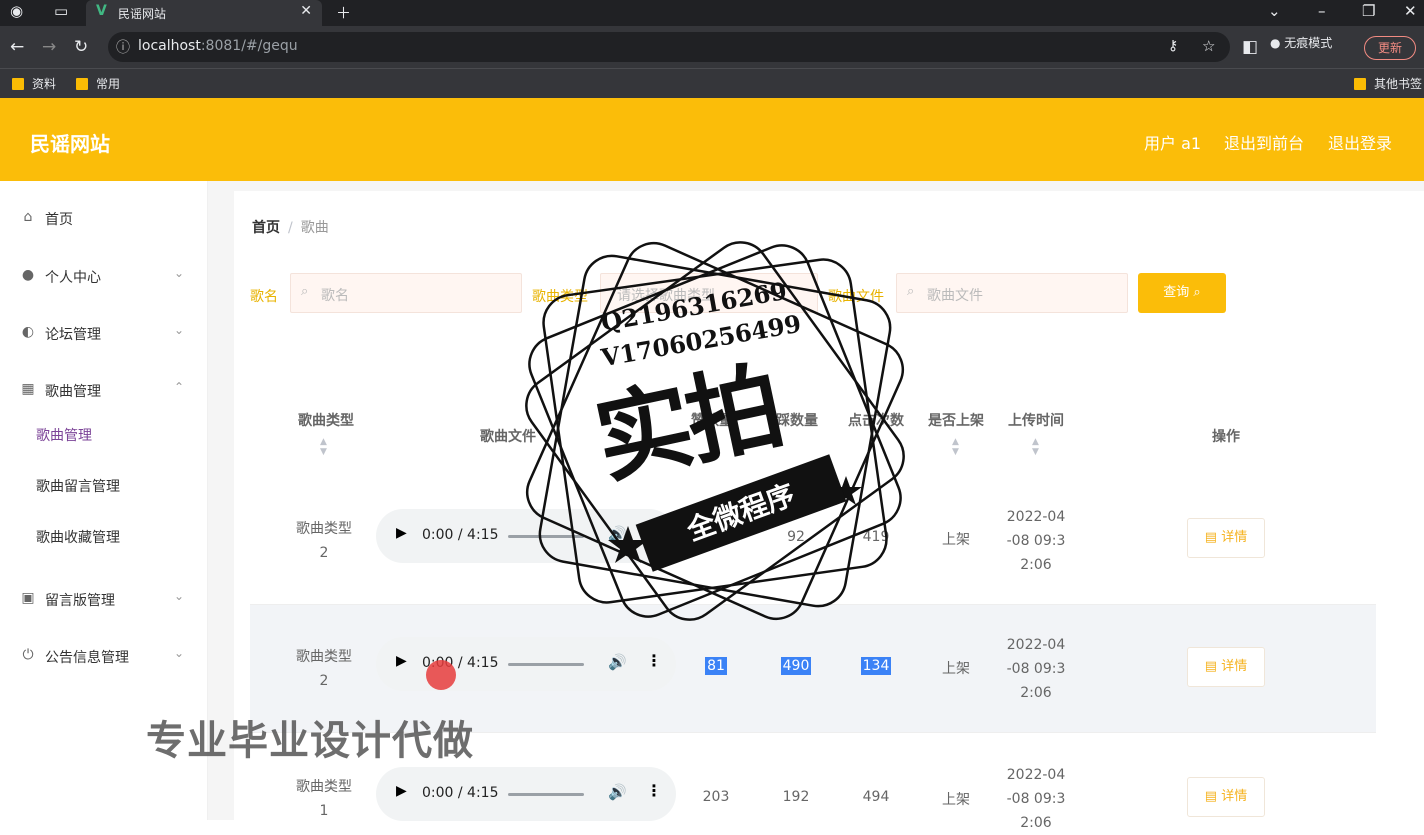 The height and width of the screenshot is (835, 1424). What do you see at coordinates (61, 11) in the screenshot?
I see `tab-window-icon: ▭` at bounding box center [61, 11].